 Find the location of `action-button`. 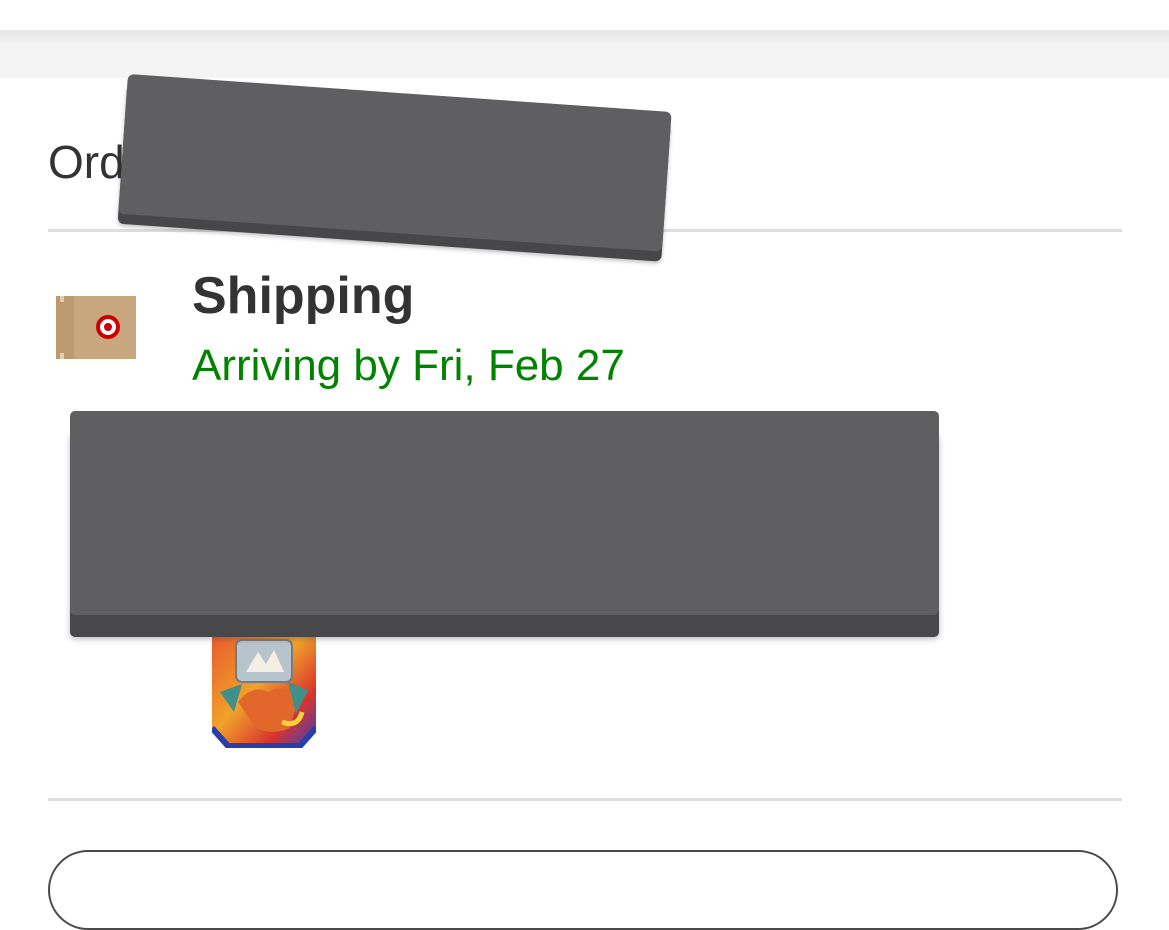

action-button is located at coordinates (583, 890).